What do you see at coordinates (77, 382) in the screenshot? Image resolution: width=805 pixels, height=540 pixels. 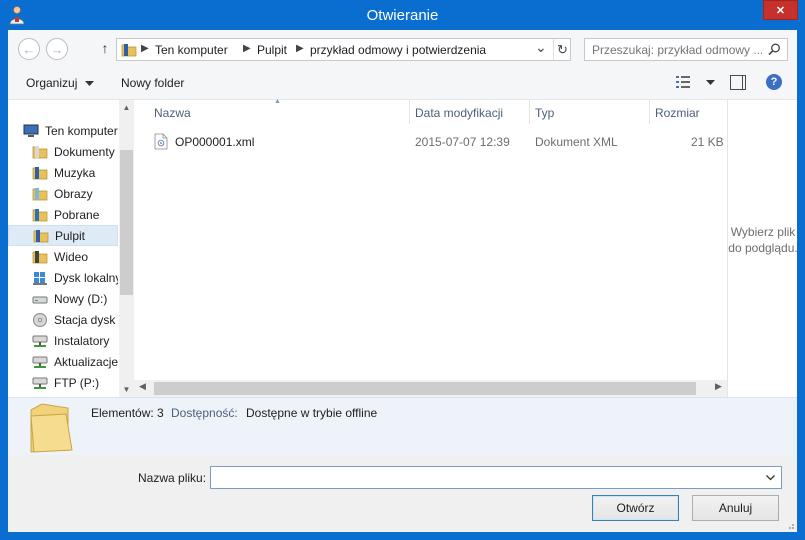 I see `sidebar-item-label: FTP (P:)` at bounding box center [77, 382].